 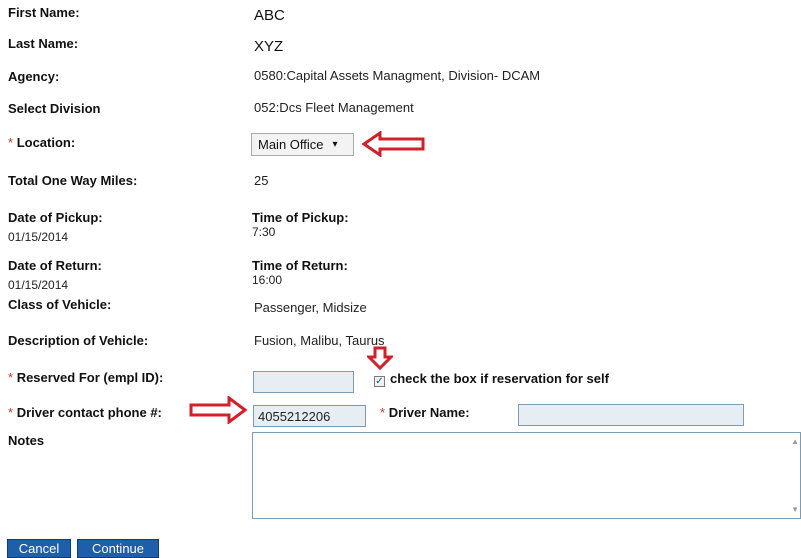 I want to click on continue-button: Continue, so click(x=118, y=548).